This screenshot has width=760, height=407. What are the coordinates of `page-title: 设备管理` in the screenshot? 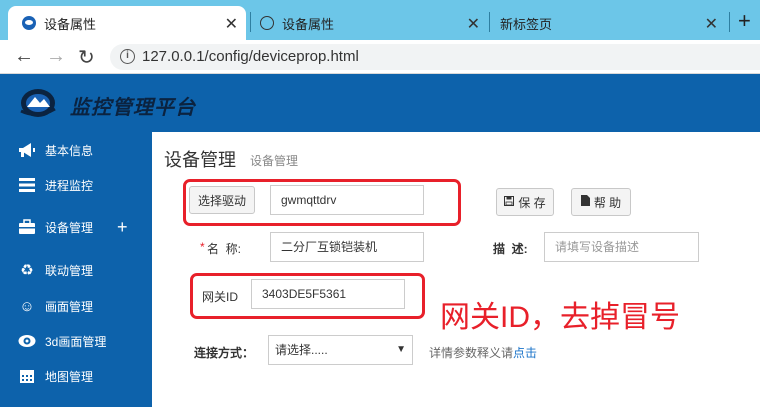 It's located at (200, 160).